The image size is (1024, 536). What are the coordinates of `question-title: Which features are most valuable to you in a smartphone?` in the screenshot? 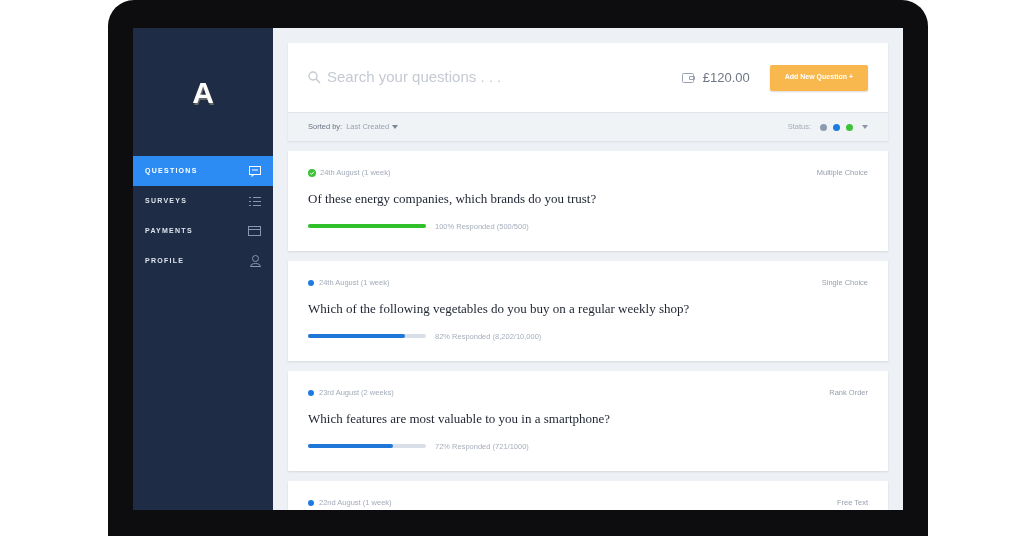 It's located at (588, 419).